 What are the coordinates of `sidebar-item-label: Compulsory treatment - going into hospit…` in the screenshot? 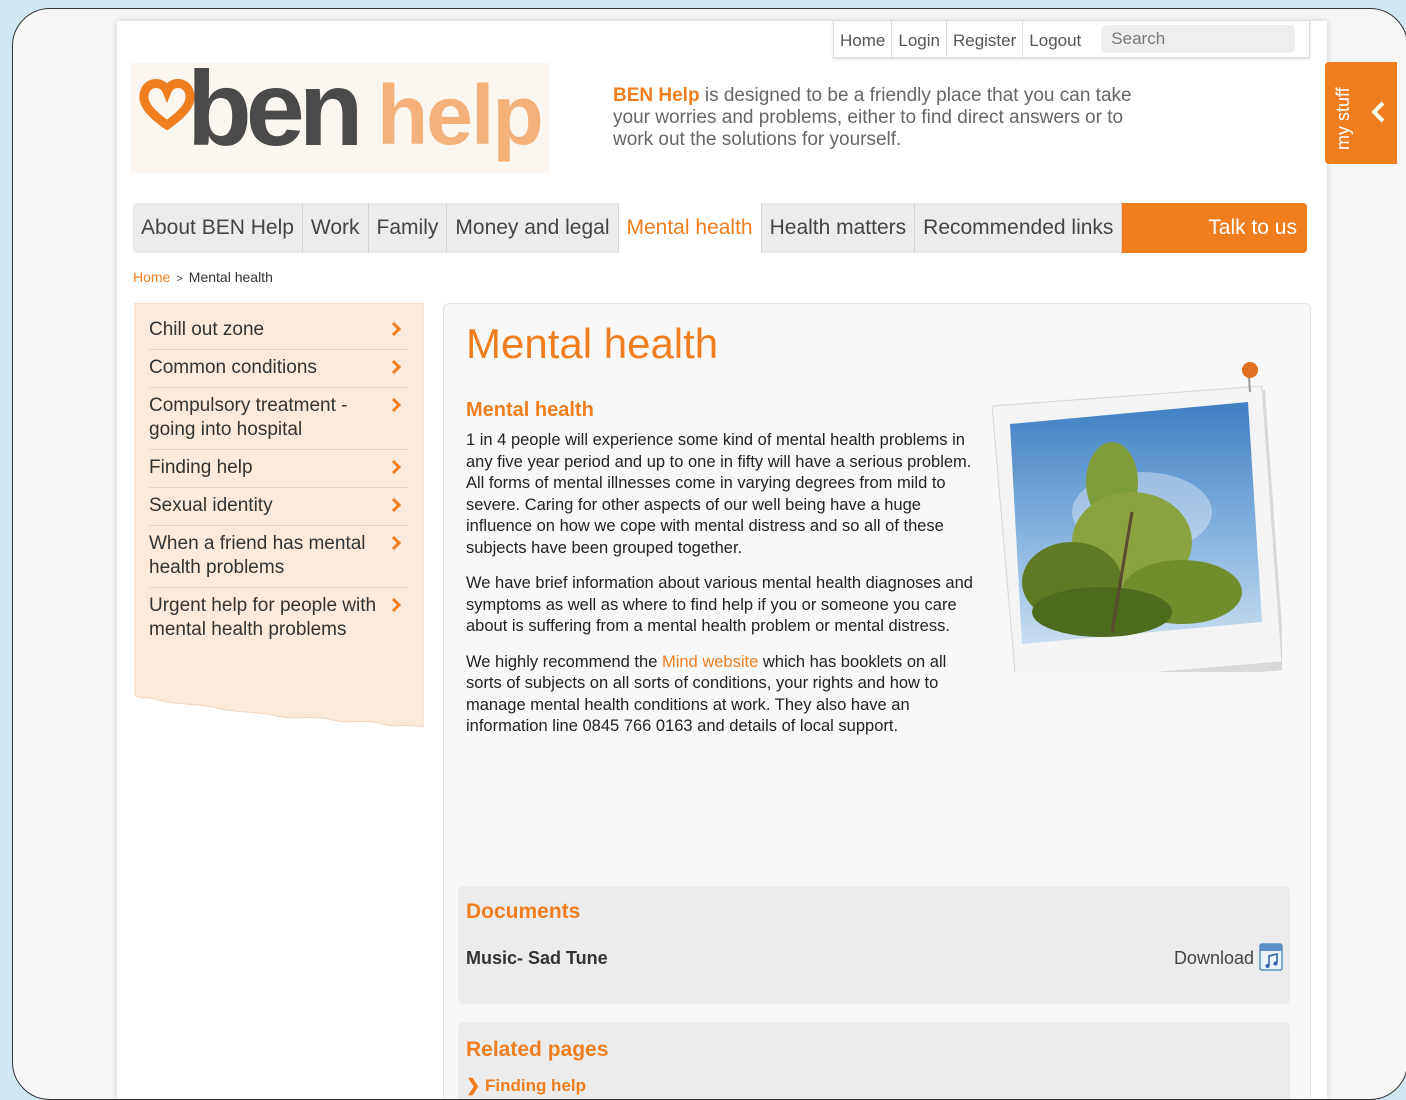 It's located at (248, 417).